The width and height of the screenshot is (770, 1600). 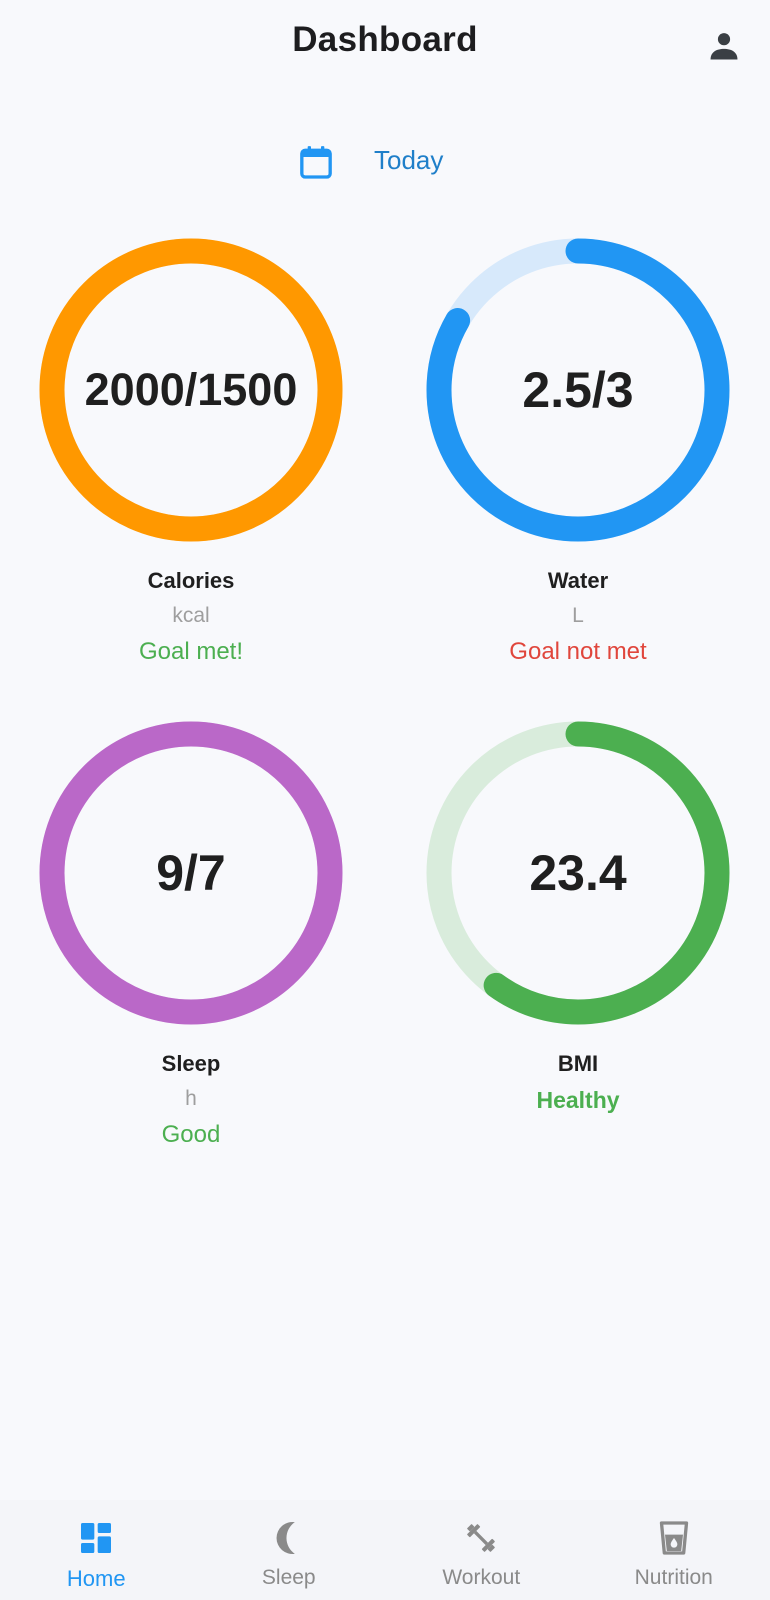 I want to click on nav-label-home: Home, so click(x=96, y=1578).